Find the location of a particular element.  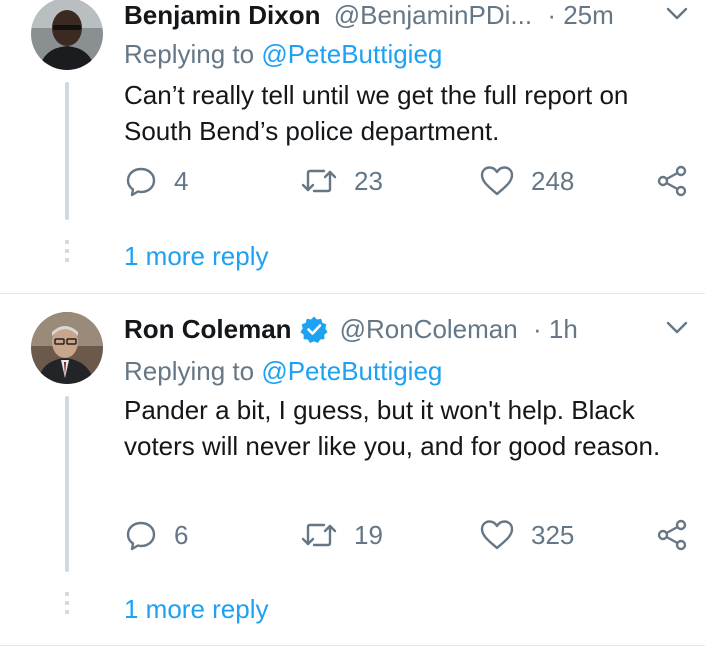

divider is located at coordinates (352, 645).